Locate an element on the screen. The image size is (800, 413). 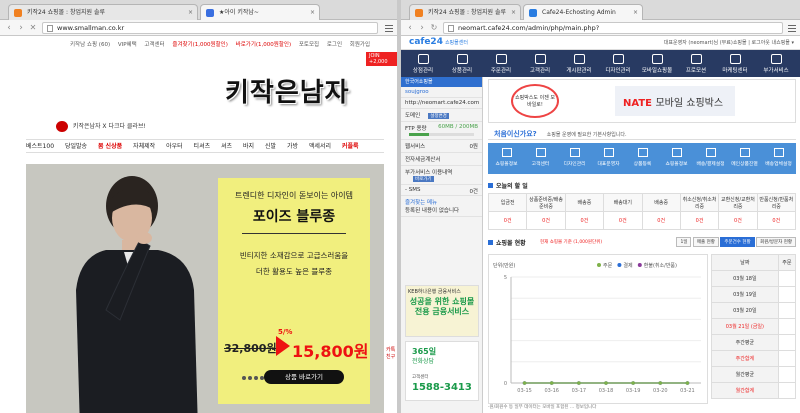
quick-item: 고객센터 is located at coordinates (540, 158).